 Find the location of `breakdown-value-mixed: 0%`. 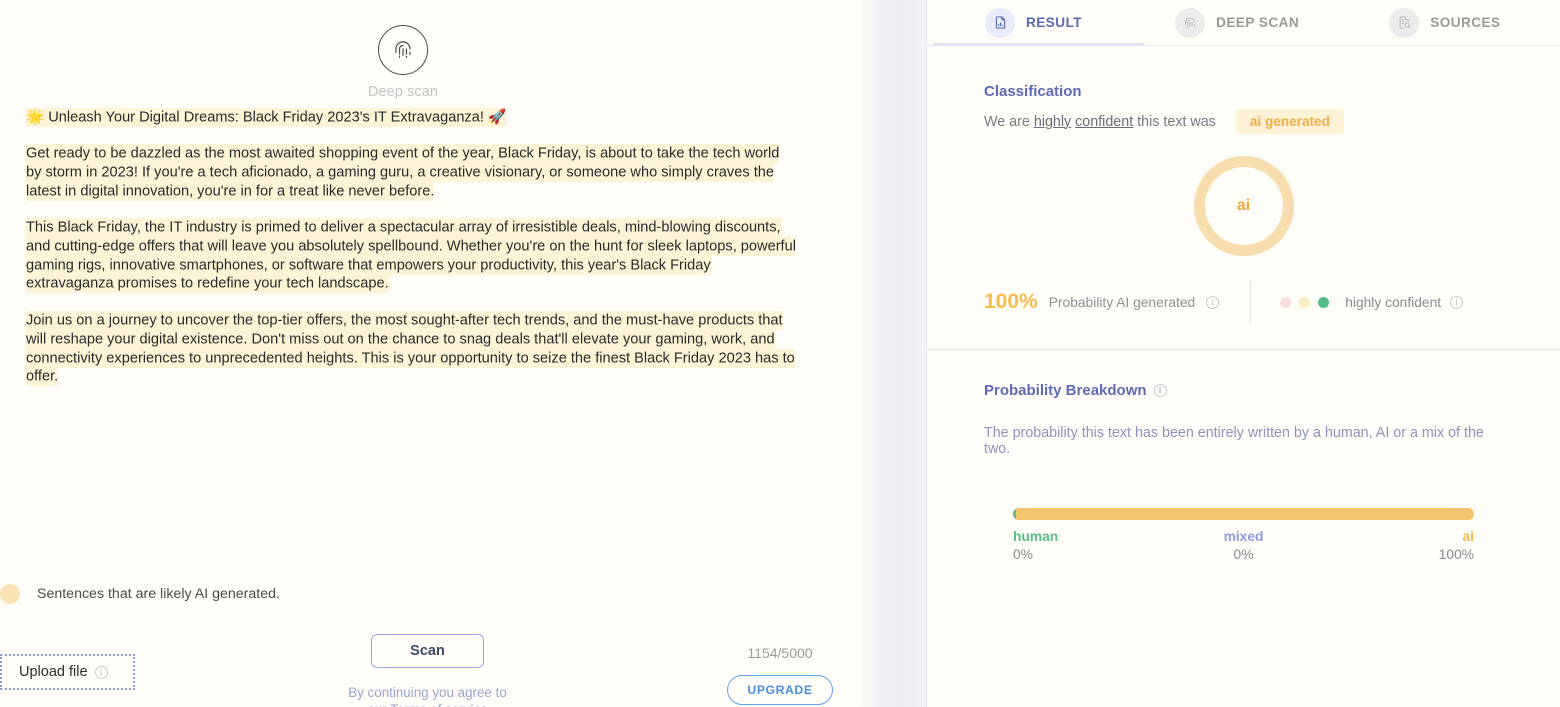

breakdown-value-mixed: 0% is located at coordinates (1243, 554).